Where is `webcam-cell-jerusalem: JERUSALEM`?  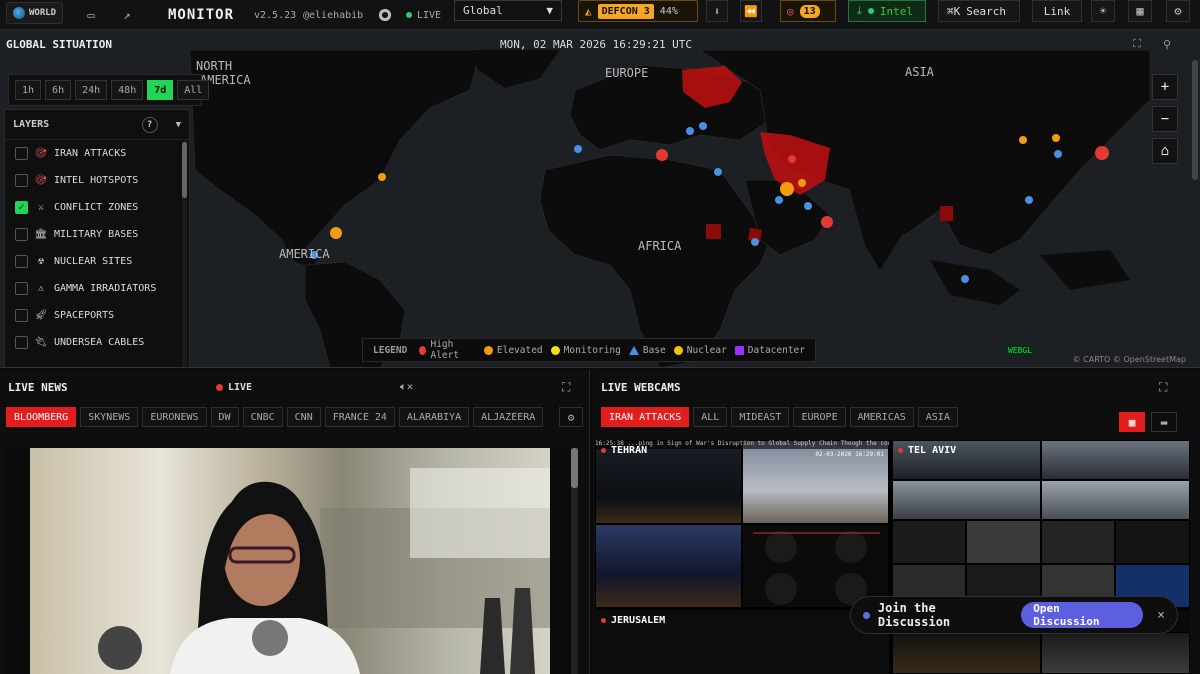 webcam-cell-jerusalem: JERUSALEM is located at coordinates (742, 642).